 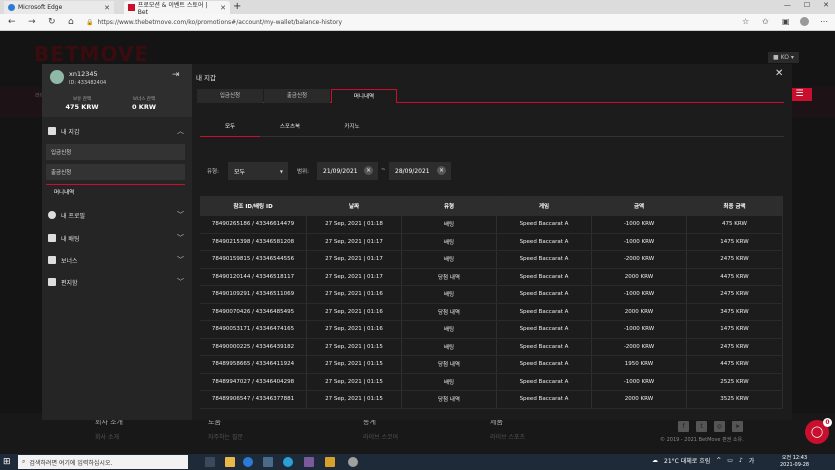 What do you see at coordinates (107, 436) in the screenshot?
I see `footer-link: 회사 소개` at bounding box center [107, 436].